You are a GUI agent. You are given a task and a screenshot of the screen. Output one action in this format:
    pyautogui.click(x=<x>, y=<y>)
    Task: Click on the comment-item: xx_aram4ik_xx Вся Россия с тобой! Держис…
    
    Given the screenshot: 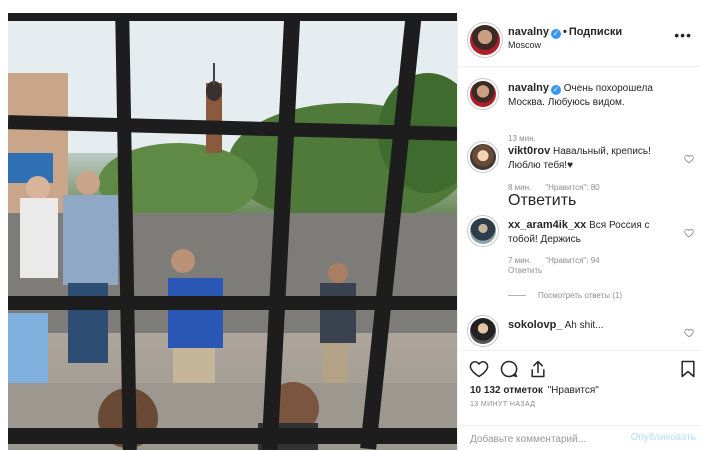 What is the action you would take?
    pyautogui.click(x=582, y=250)
    